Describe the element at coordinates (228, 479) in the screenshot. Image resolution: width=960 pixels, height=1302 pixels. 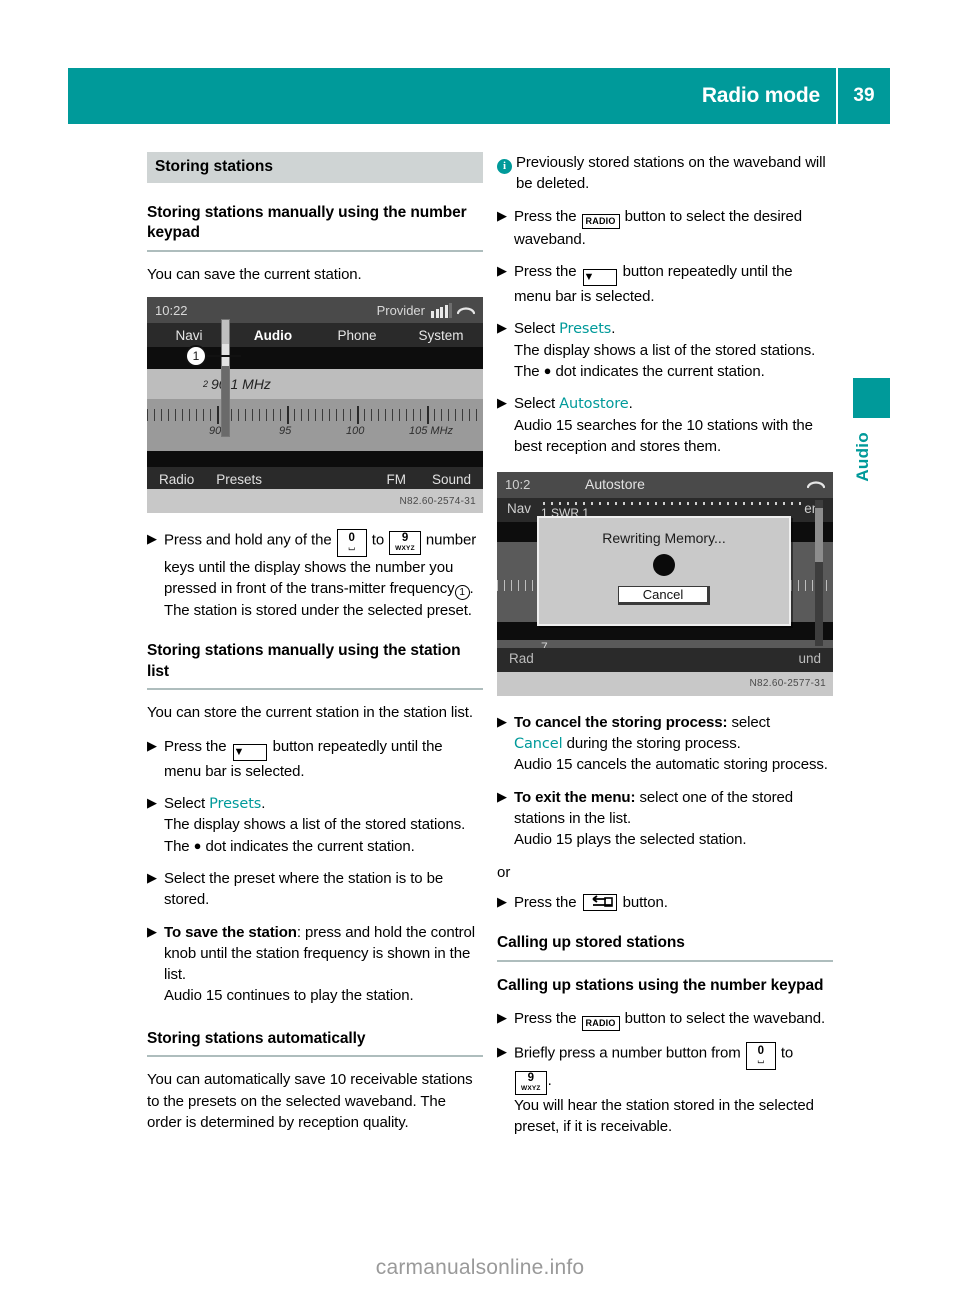
I see `bottom-menu-presets: Presets` at that location.